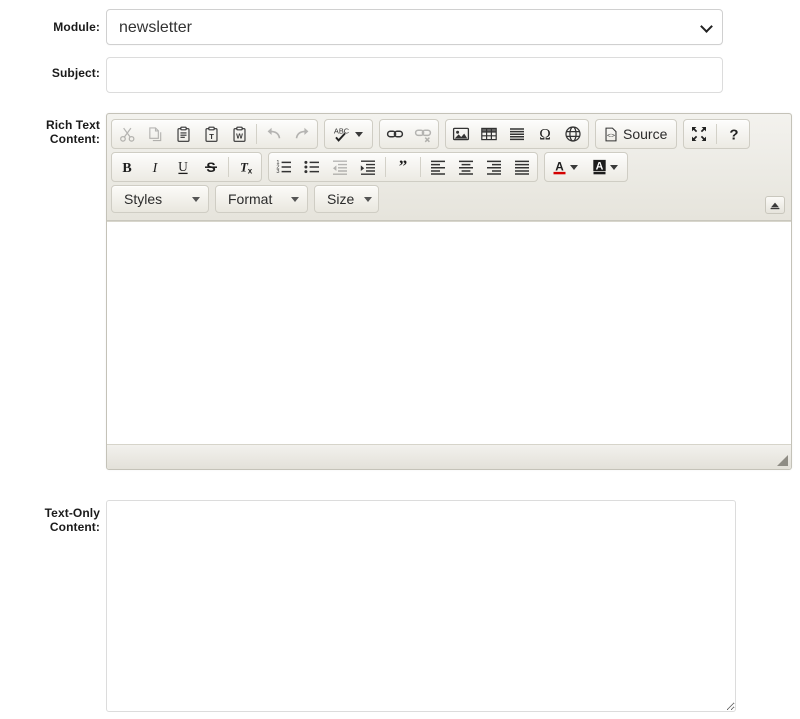  I want to click on iframe-icon, so click(573, 134).